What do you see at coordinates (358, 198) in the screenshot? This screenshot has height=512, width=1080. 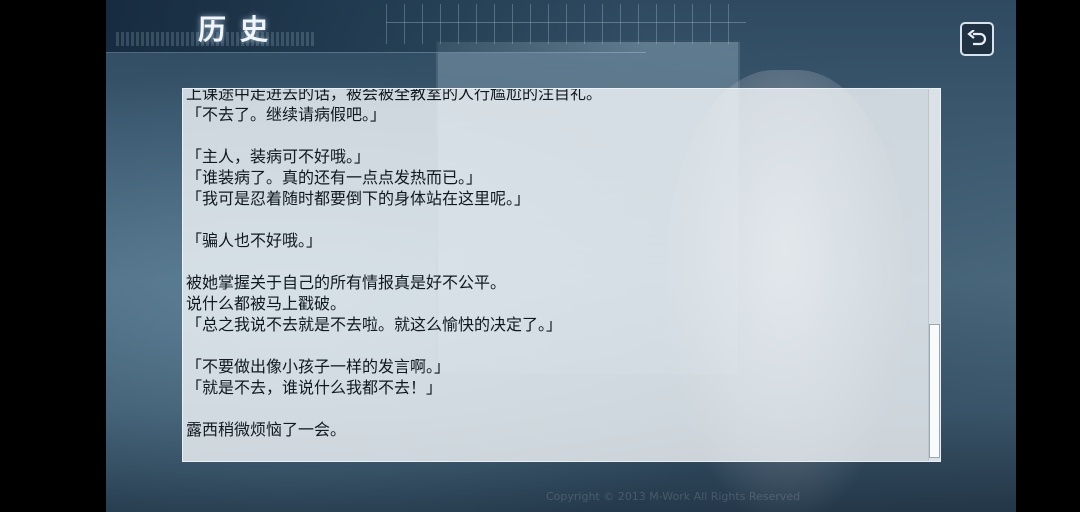 I see `log-line: 「我可是忍着随时都要倒下的身体站在这里呢。」` at bounding box center [358, 198].